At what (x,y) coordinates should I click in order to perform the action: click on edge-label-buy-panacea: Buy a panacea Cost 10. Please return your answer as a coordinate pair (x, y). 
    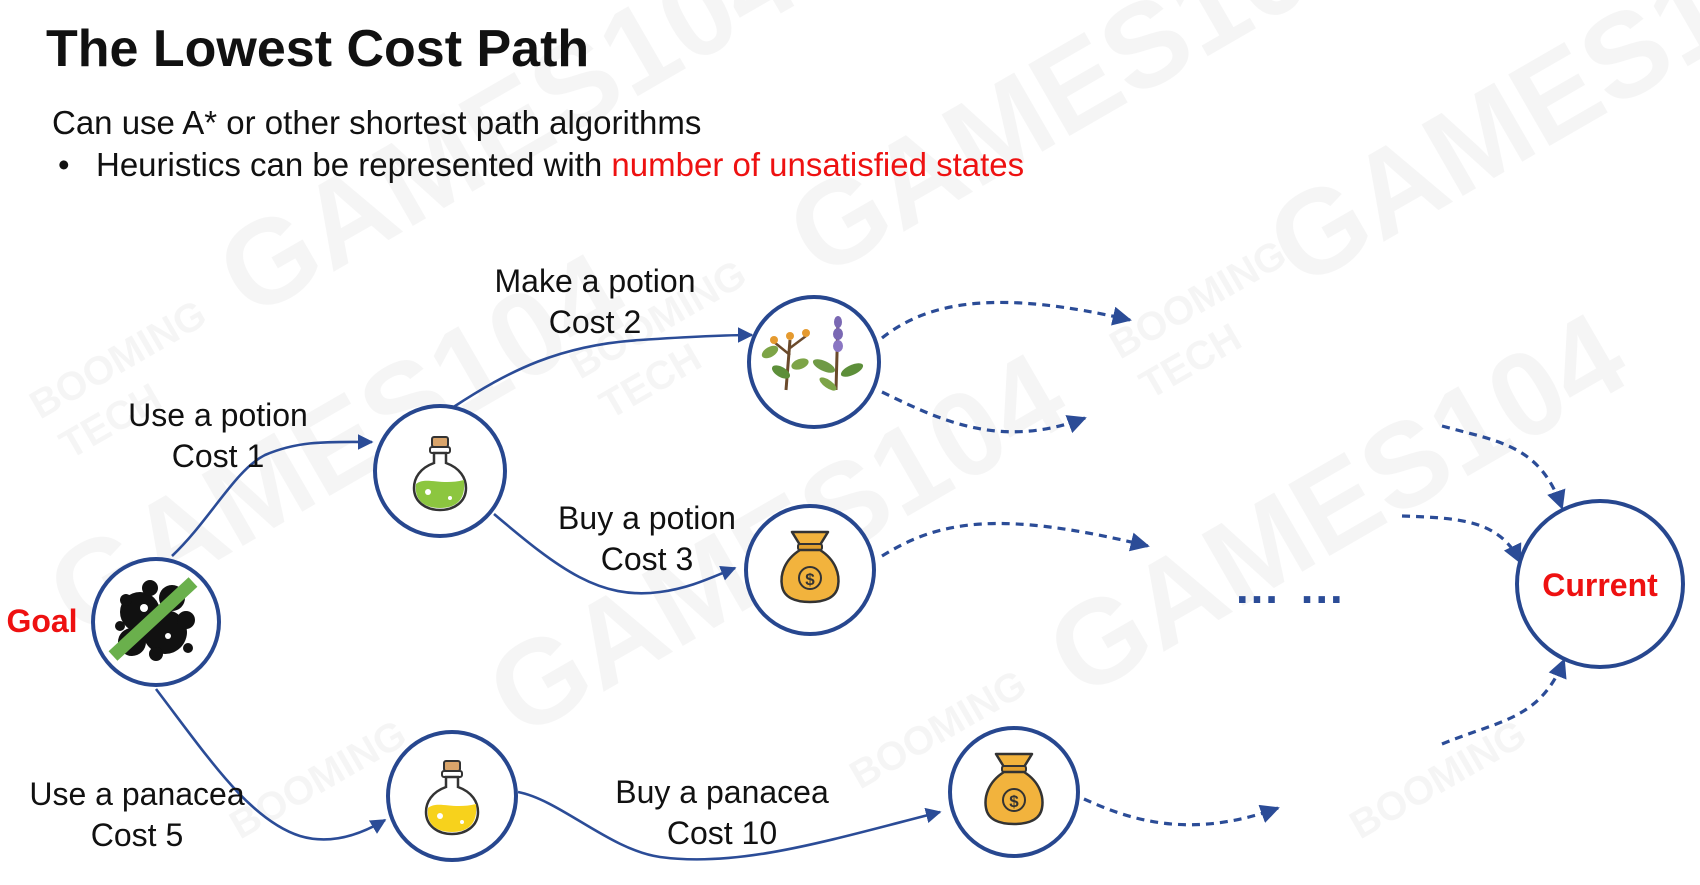
    Looking at the image, I should click on (722, 812).